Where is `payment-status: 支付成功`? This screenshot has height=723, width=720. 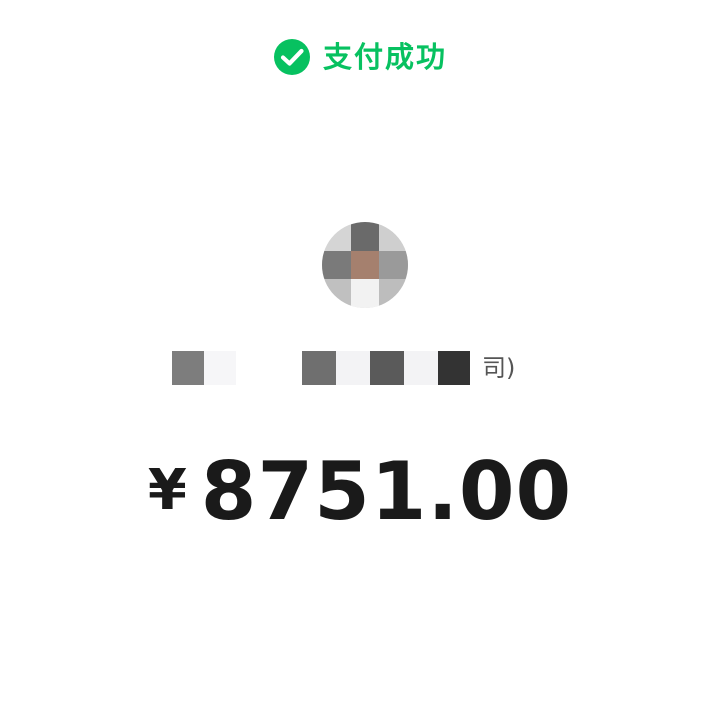
payment-status: 支付成功 is located at coordinates (360, 57).